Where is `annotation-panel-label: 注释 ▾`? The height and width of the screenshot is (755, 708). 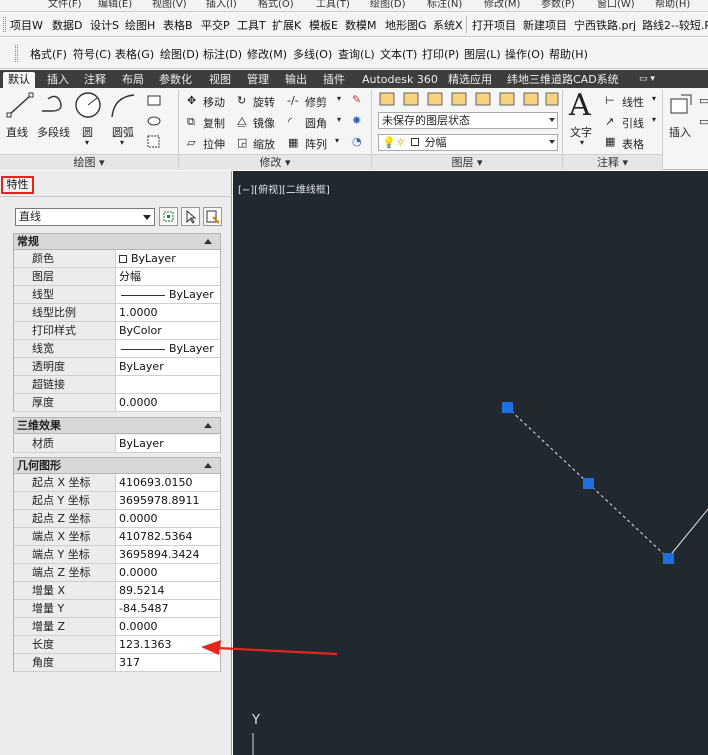
annotation-panel-label: 注释 ▾ is located at coordinates (612, 162).